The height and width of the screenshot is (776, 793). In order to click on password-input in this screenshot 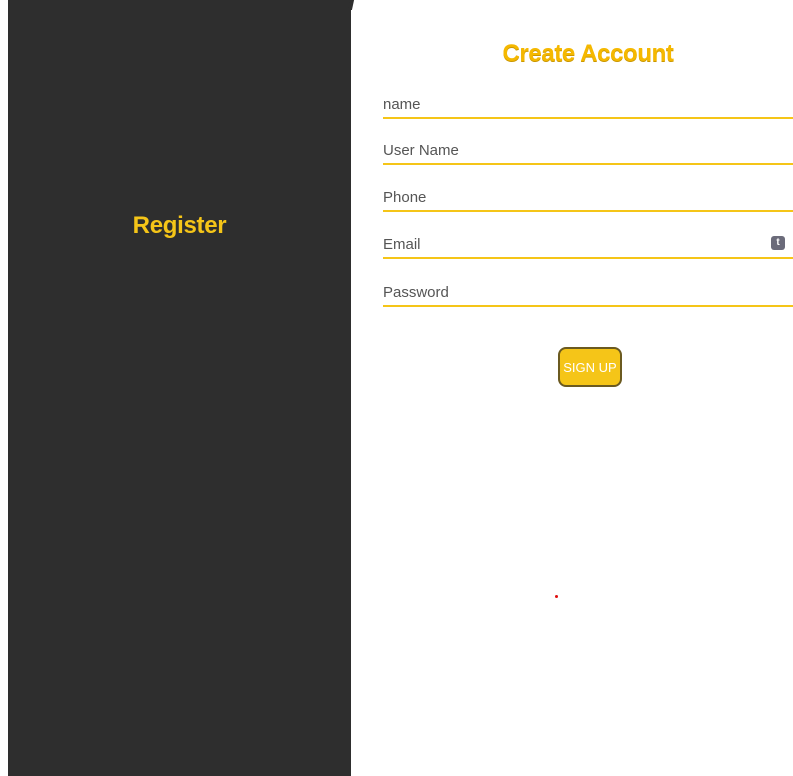, I will do `click(573, 292)`.